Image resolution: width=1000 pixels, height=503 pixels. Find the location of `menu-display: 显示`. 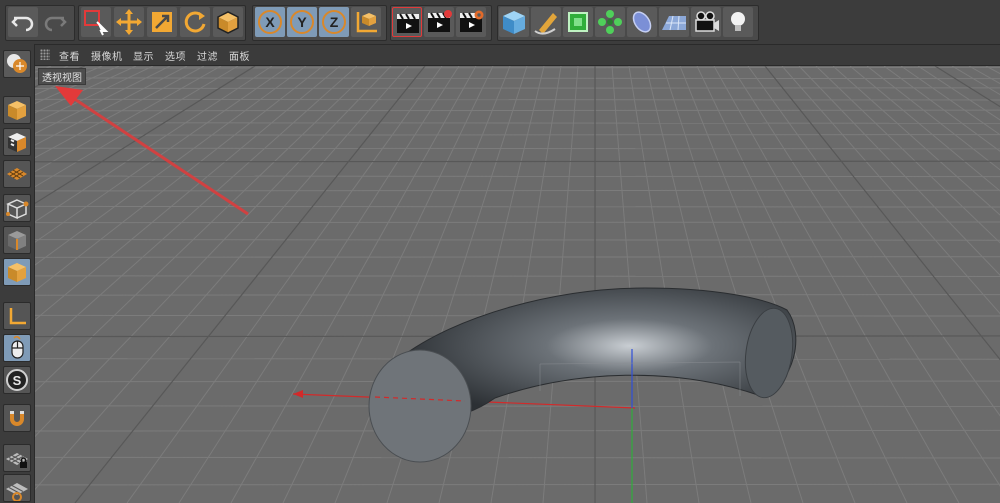

menu-display: 显示 is located at coordinates (143, 55).